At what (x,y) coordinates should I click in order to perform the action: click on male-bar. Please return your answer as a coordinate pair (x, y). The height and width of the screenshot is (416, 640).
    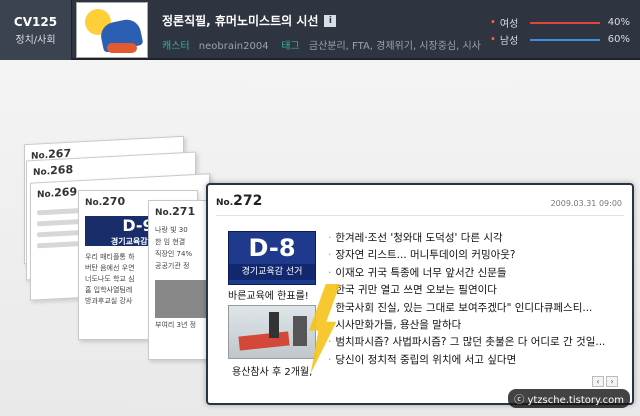
    Looking at the image, I should click on (564, 39).